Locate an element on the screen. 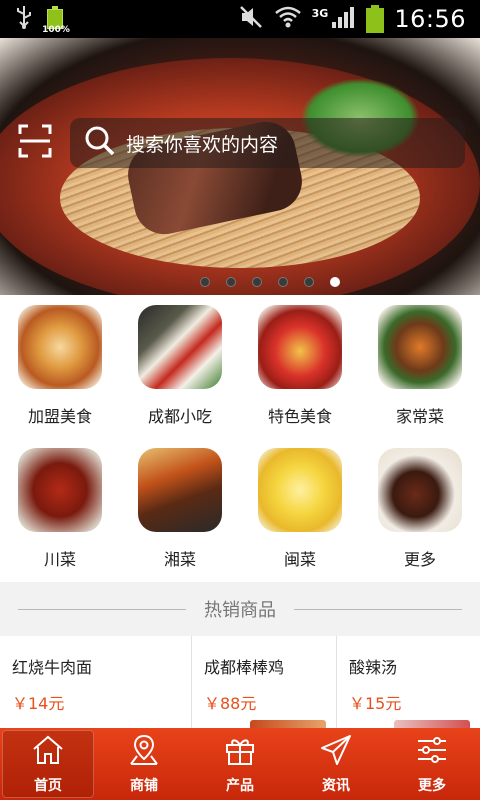  product-price: ￥15元 is located at coordinates (375, 703).